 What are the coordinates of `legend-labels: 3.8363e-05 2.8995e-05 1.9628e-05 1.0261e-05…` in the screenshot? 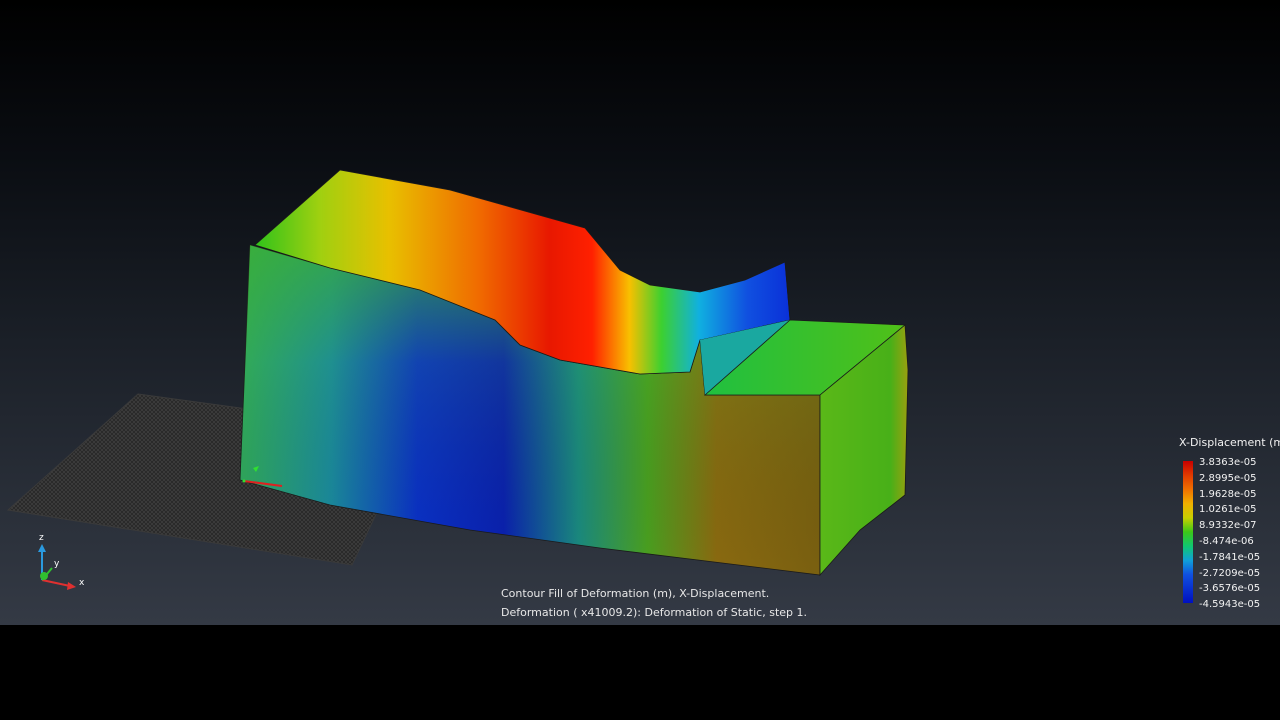 It's located at (1239, 534).